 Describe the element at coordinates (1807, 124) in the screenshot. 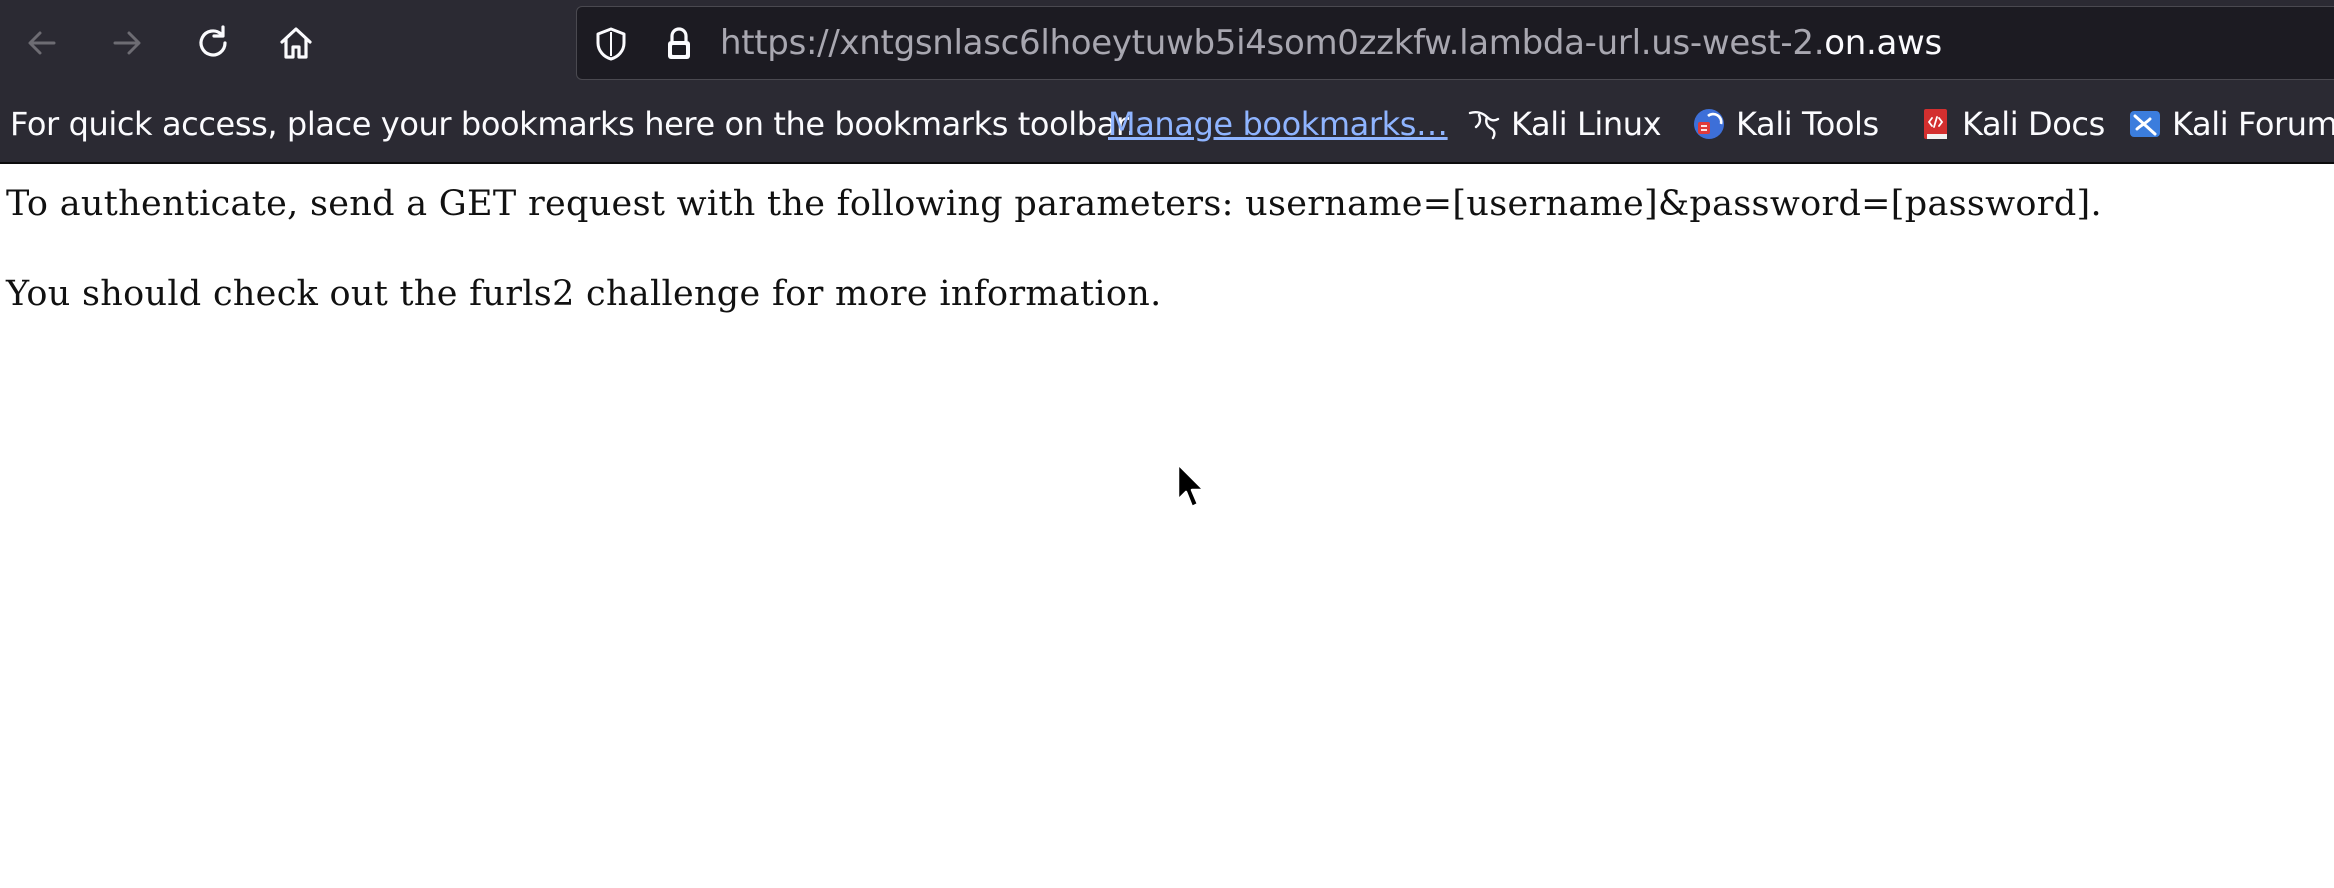

I see `bookmark-label: Kali Tools` at that location.